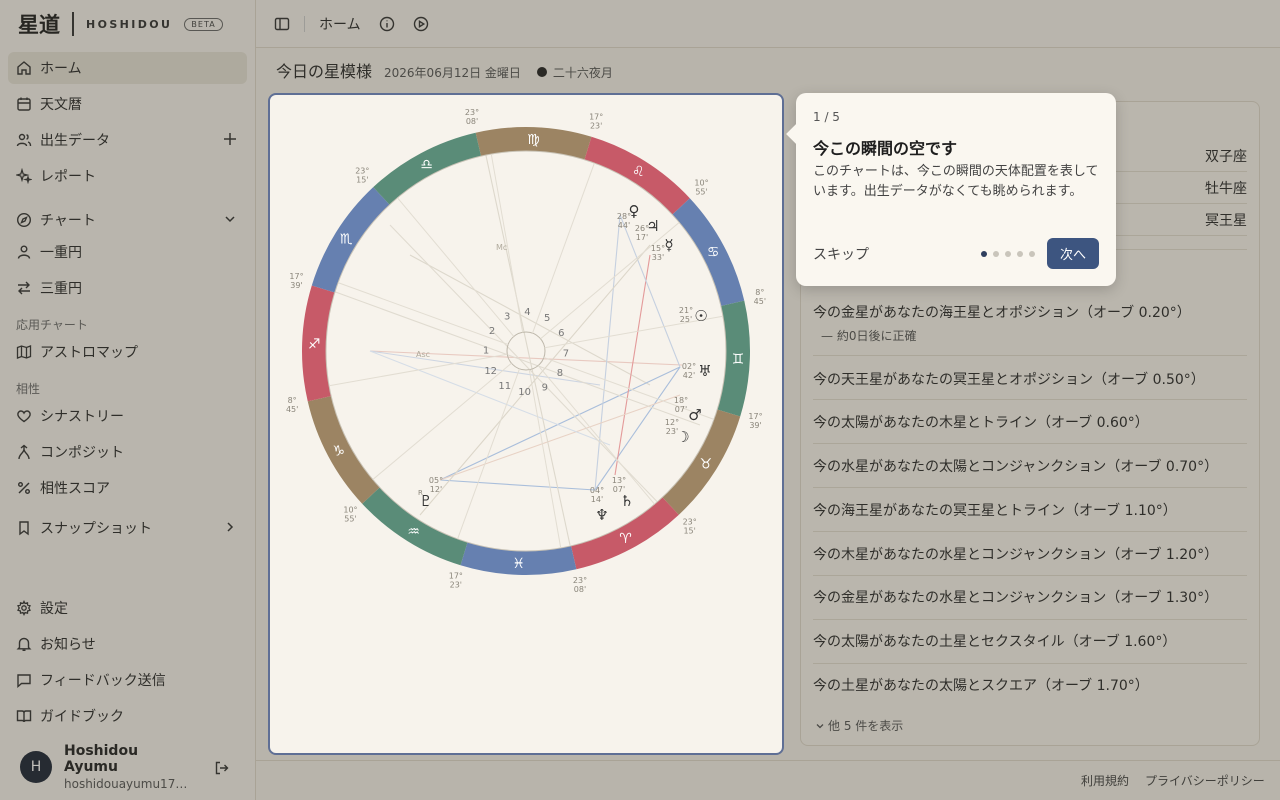 The height and width of the screenshot is (800, 1280). I want to click on aspect-text: 今の海王星があなたの冥王星とトライン（オーブ 1.10°）, so click(995, 511).